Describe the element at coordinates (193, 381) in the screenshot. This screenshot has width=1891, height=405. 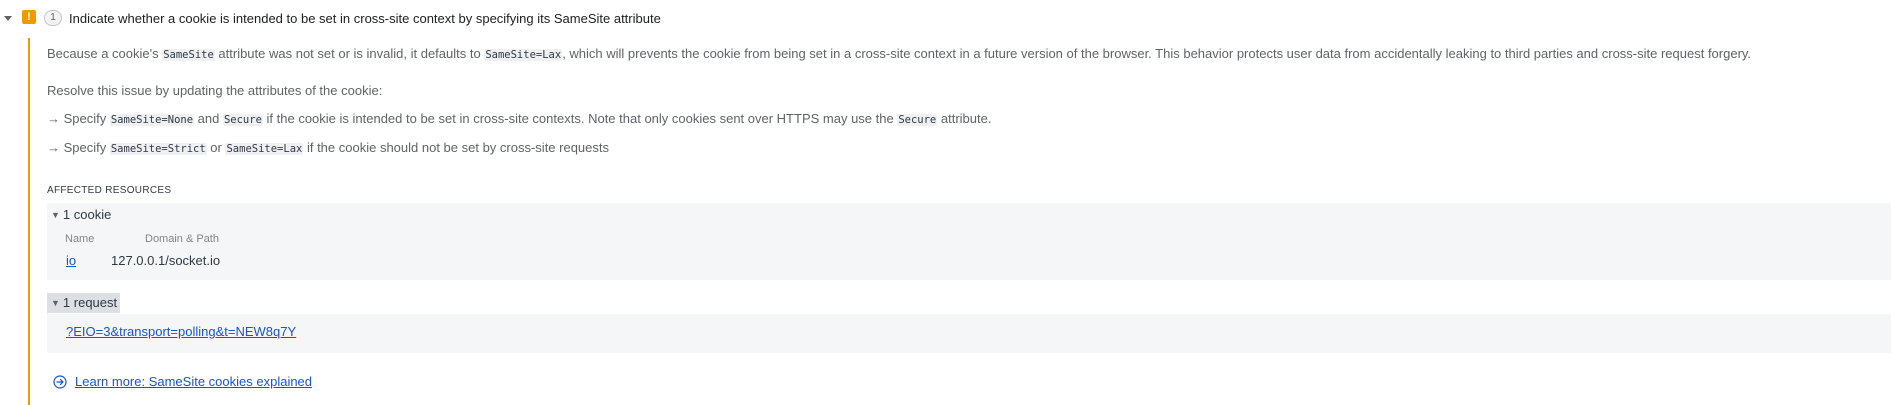
I see `learn-more-link: Learn more: SameSite cookies explained` at that location.